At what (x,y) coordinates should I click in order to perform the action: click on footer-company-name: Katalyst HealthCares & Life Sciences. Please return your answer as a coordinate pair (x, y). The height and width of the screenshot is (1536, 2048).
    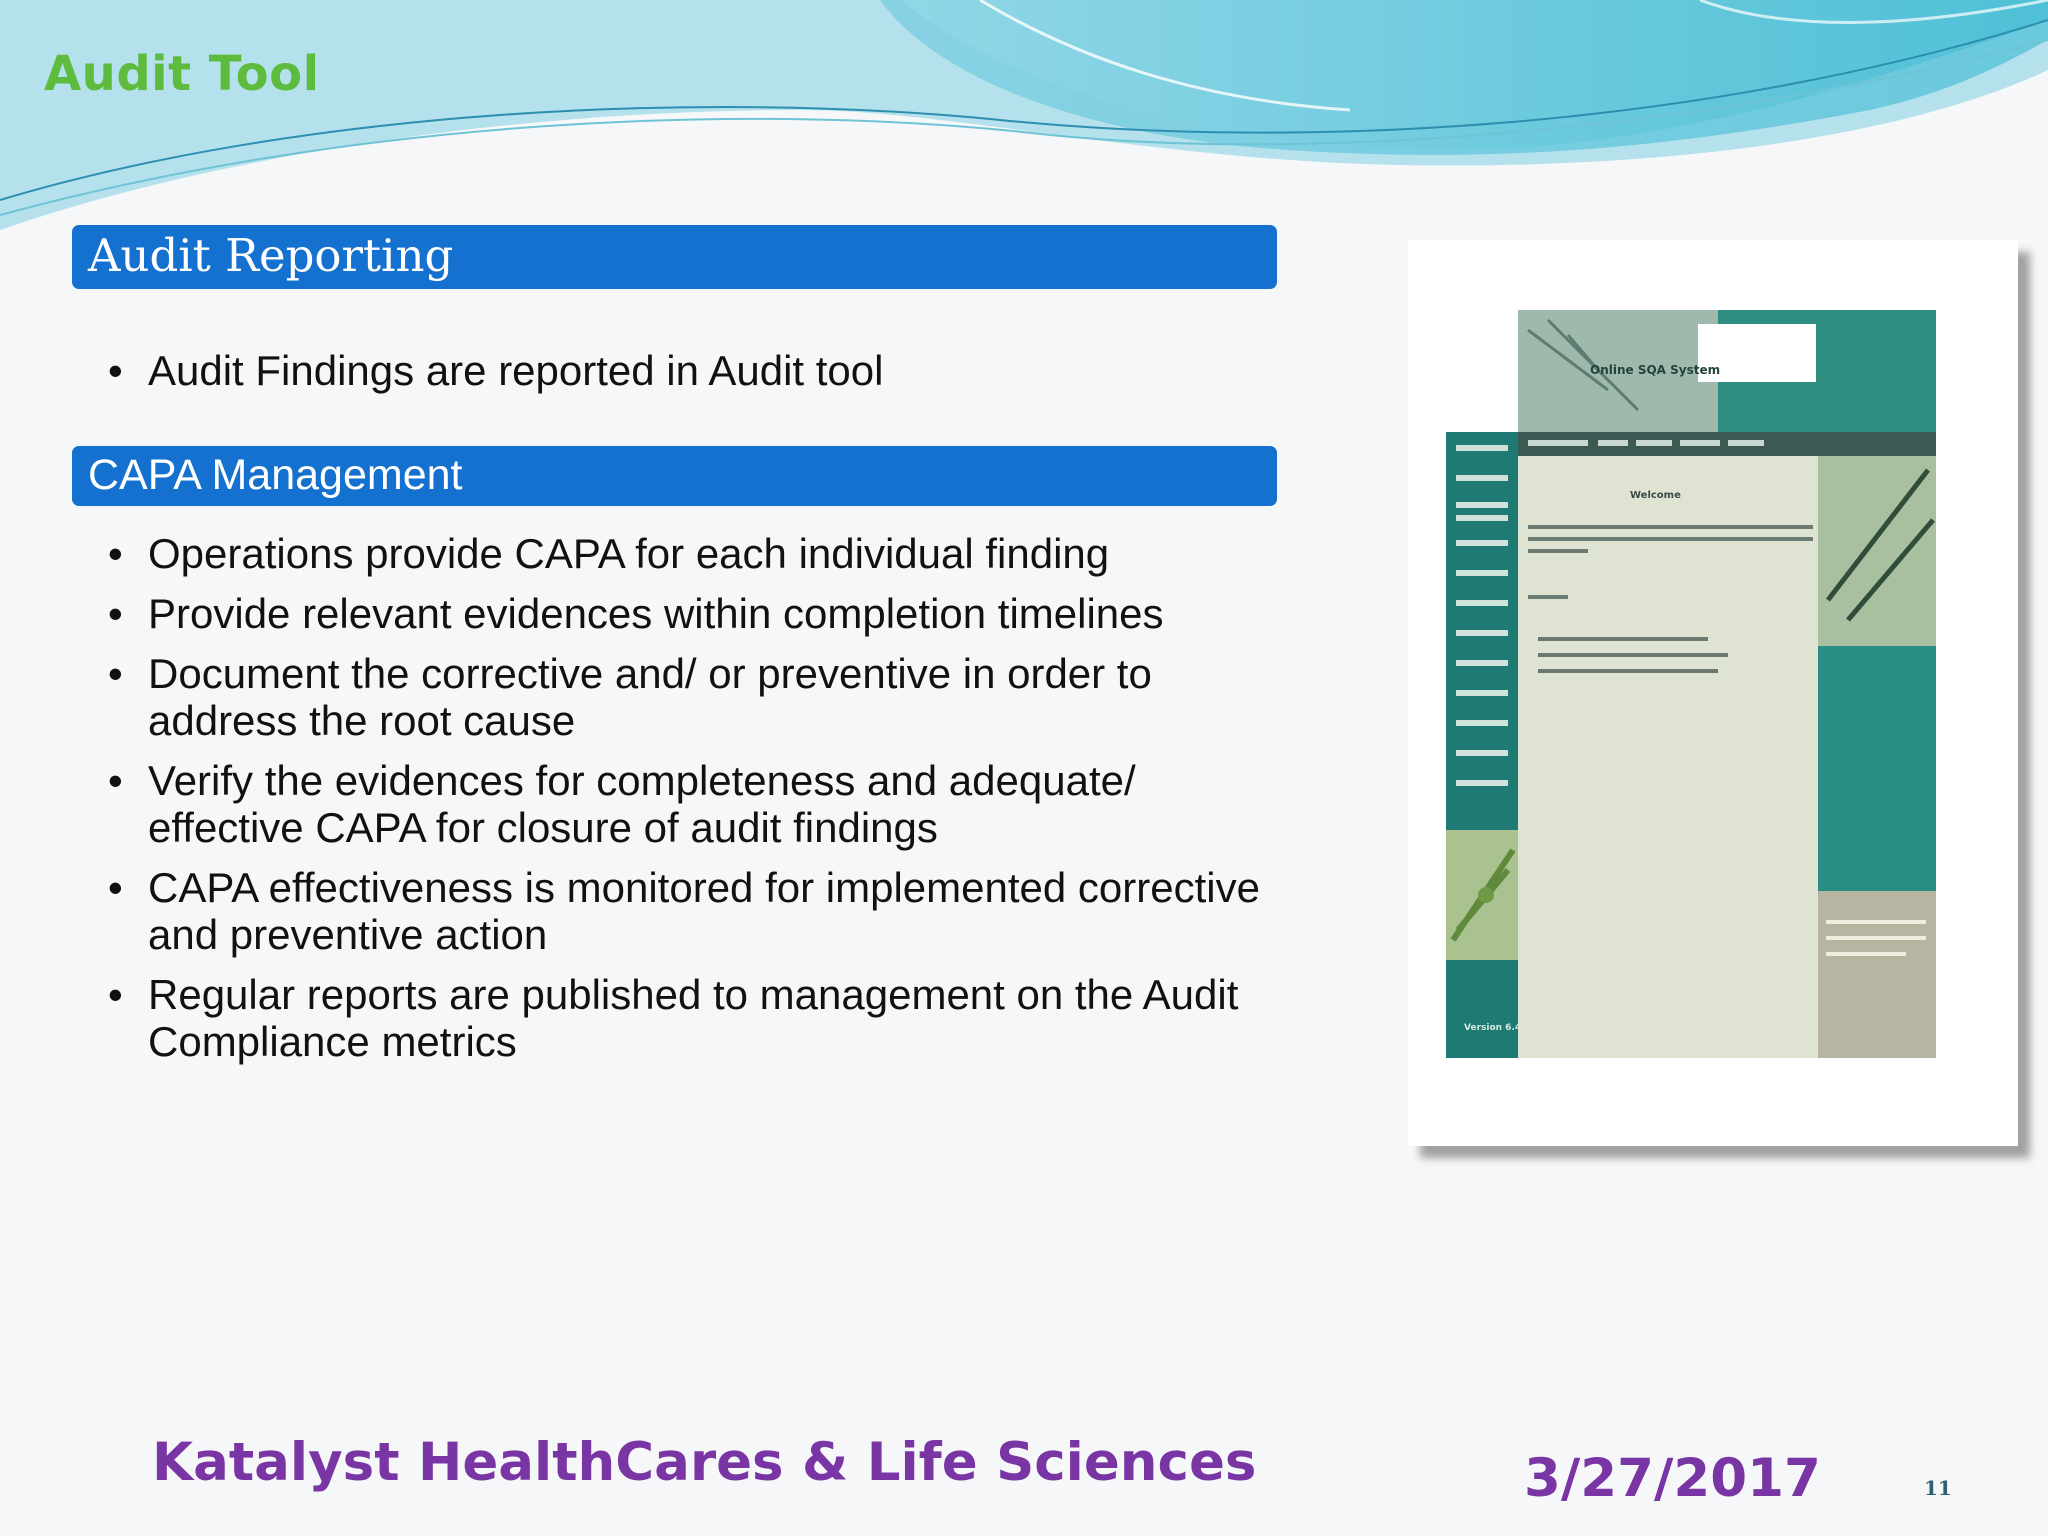
    Looking at the image, I should click on (704, 1462).